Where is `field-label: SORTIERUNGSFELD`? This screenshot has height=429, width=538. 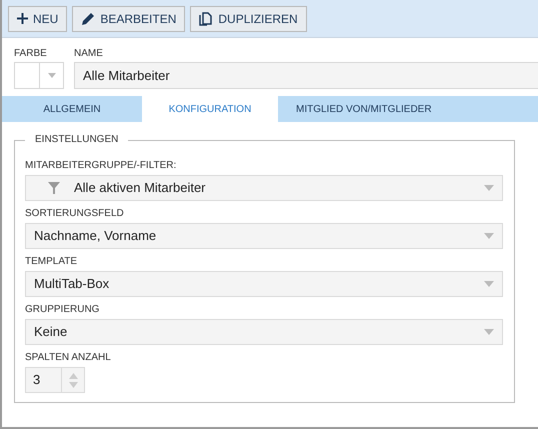
field-label: SORTIERUNGSFELD is located at coordinates (75, 214).